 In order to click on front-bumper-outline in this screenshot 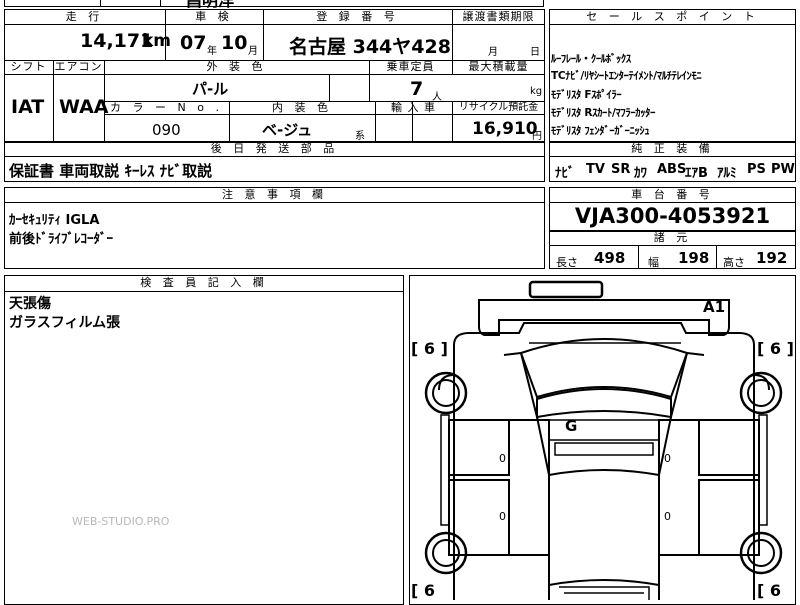, I will do `click(604, 317)`.